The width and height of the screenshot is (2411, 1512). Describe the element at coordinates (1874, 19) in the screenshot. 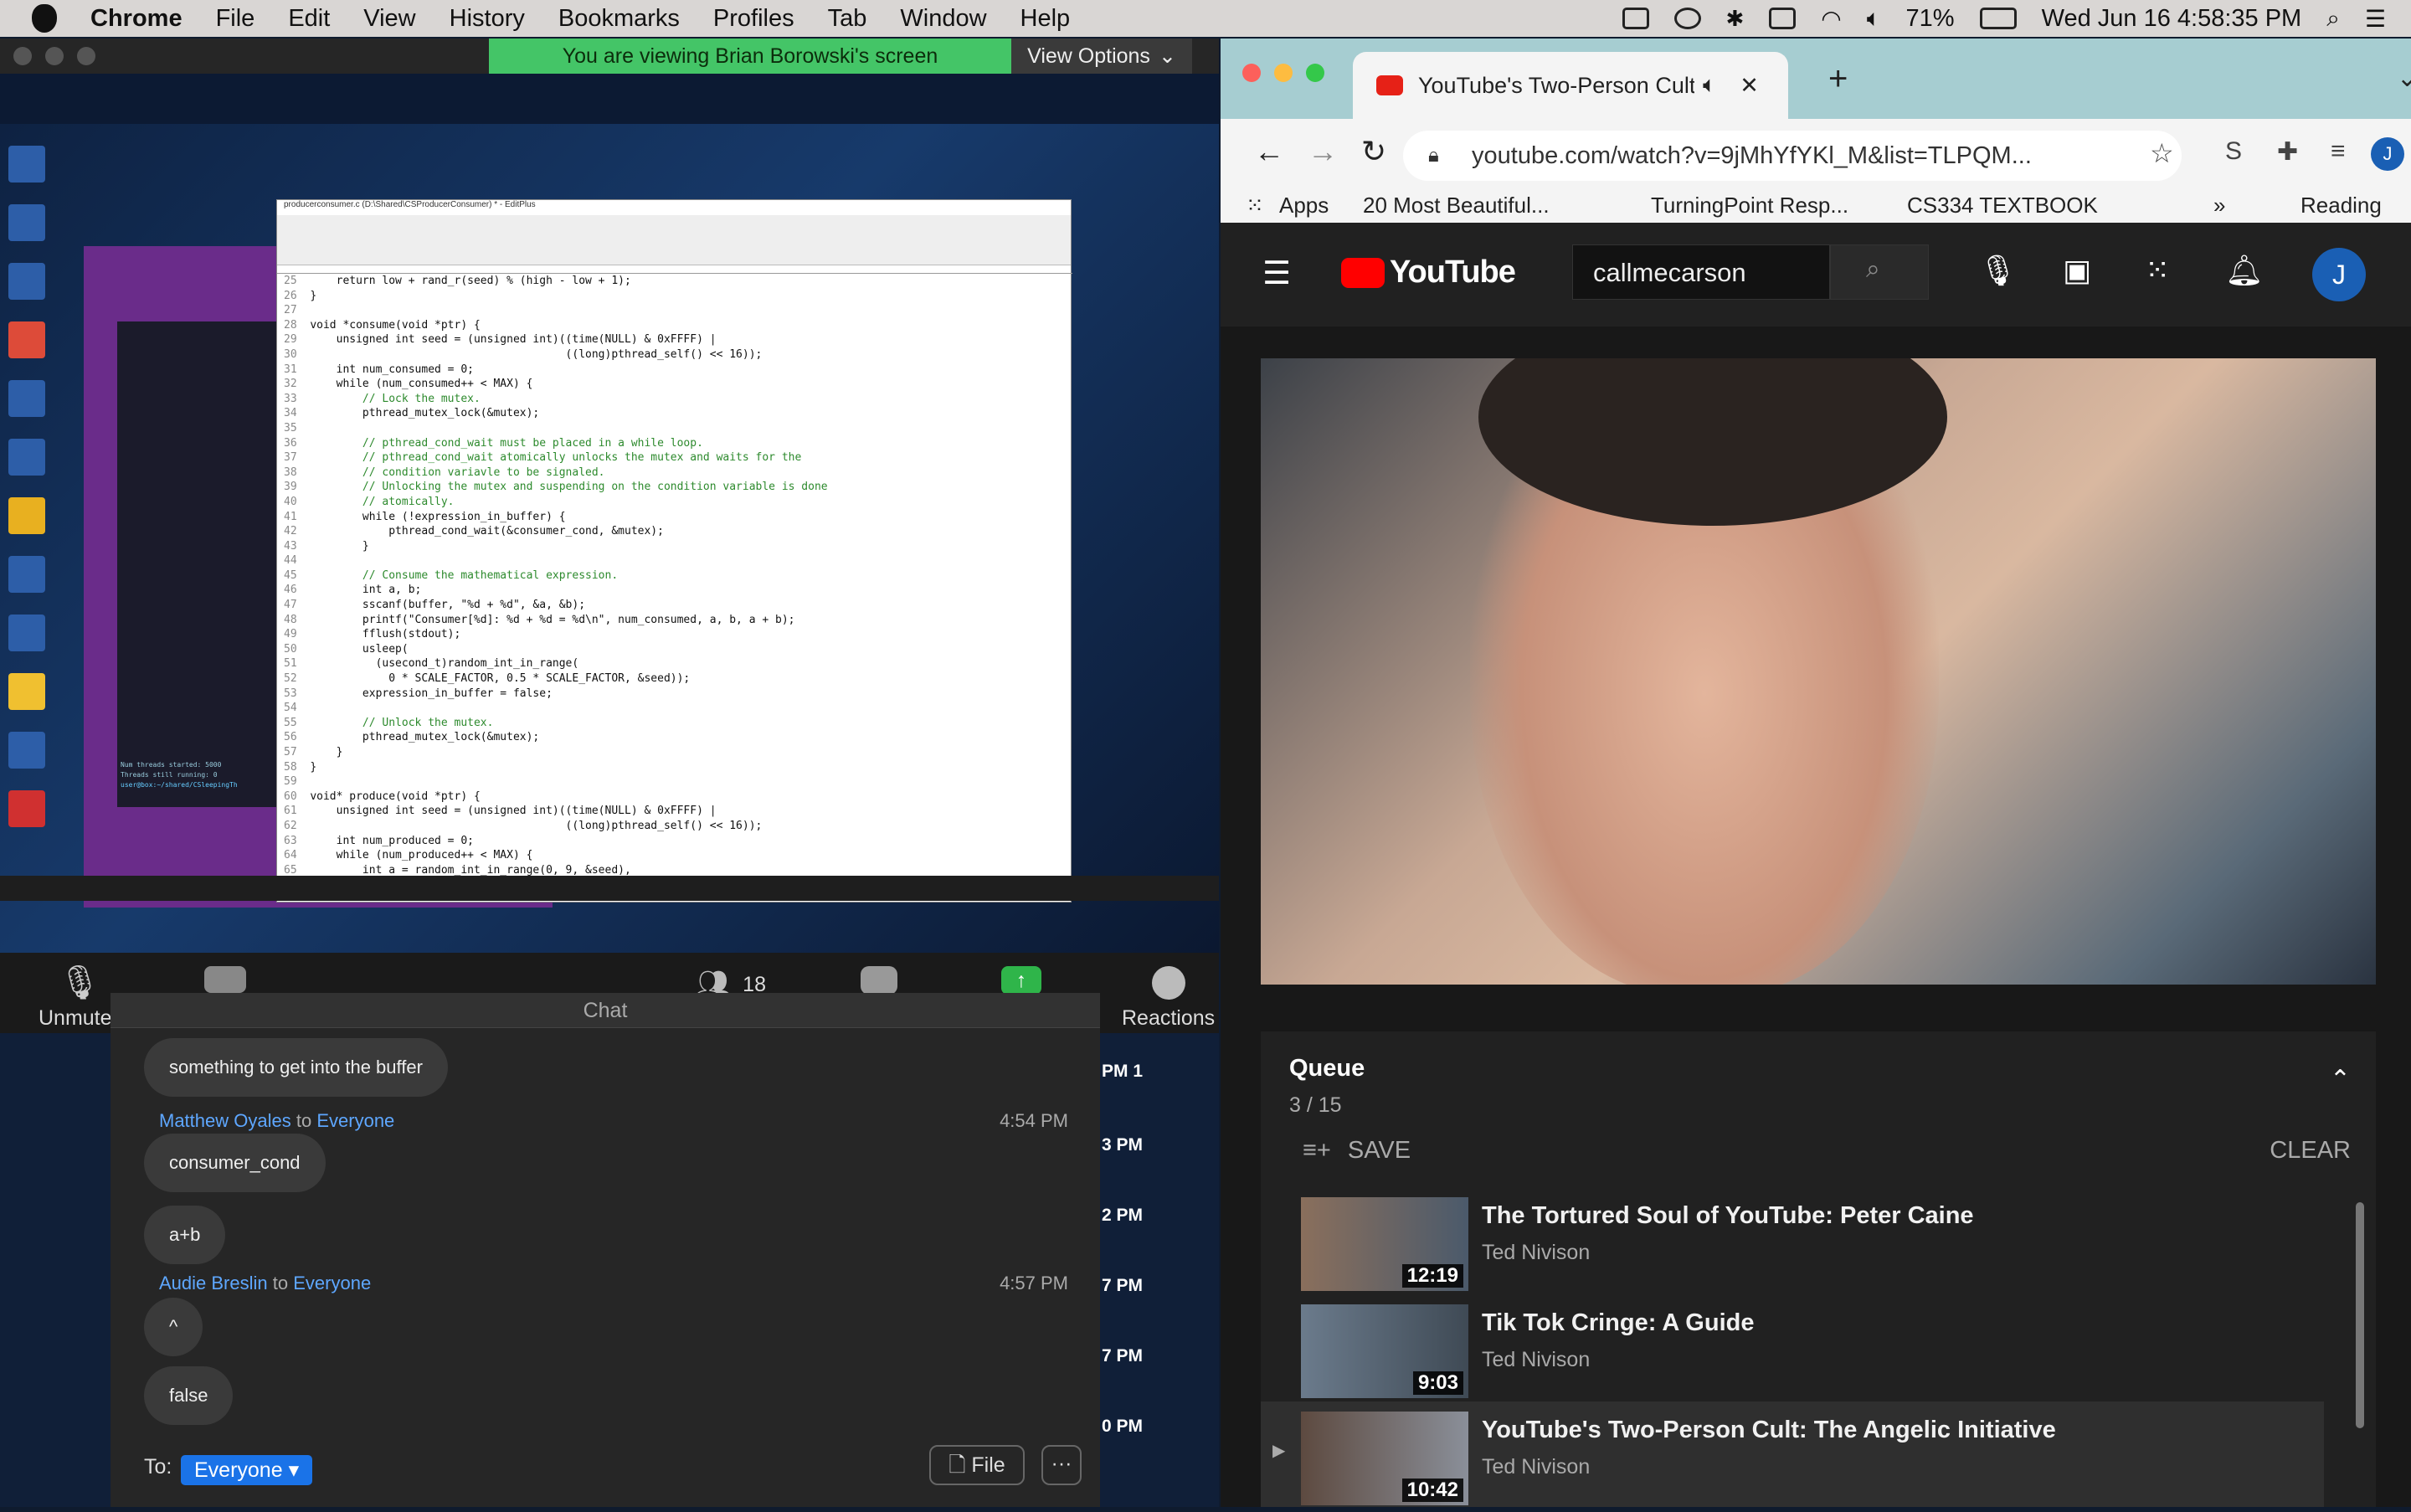

I see `volume-icon: 🔈︎` at that location.